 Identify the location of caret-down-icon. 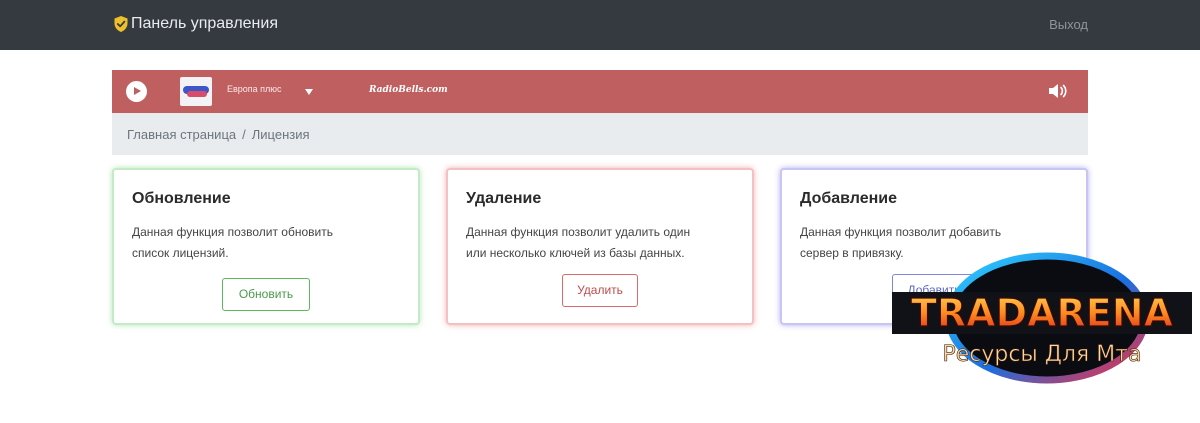
(309, 92).